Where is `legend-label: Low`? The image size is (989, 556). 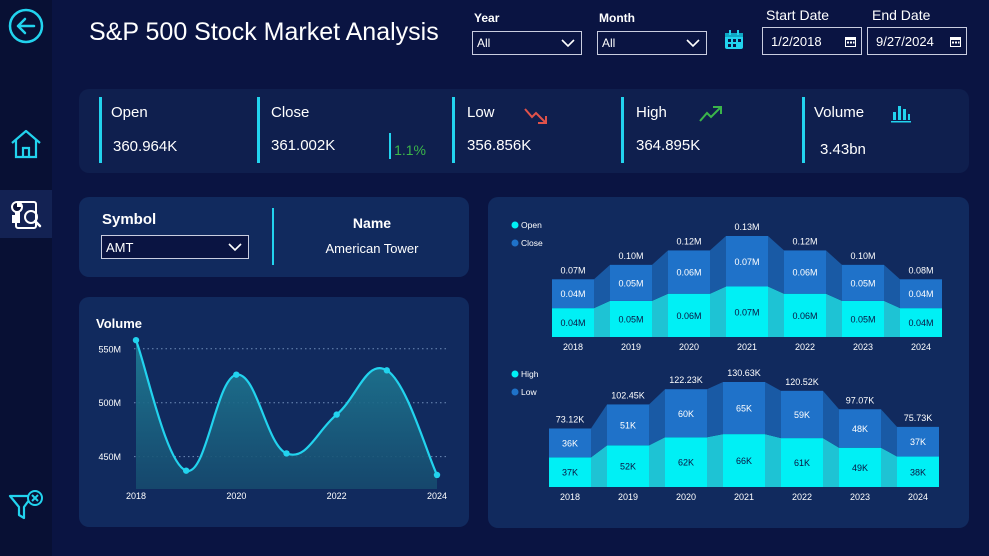
legend-label: Low is located at coordinates (529, 392).